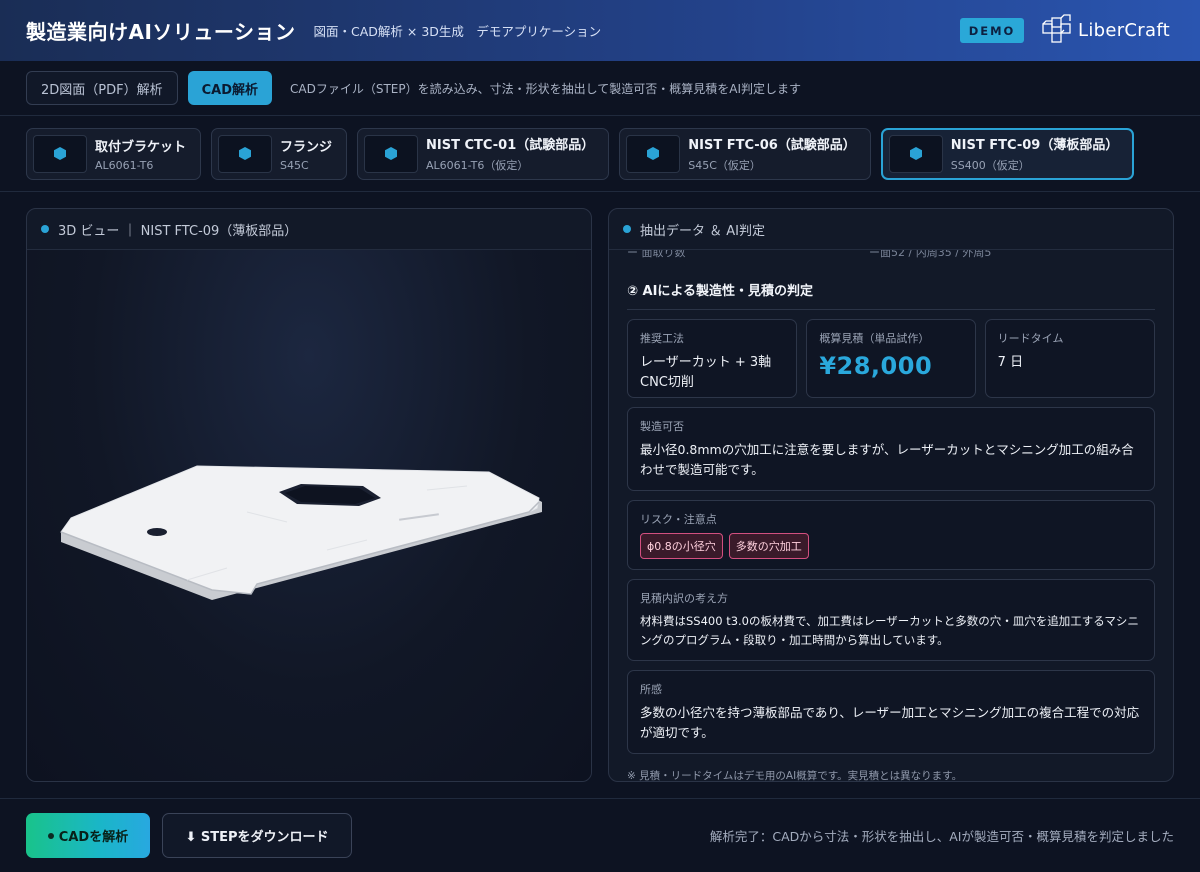 This screenshot has height=872, width=1200. What do you see at coordinates (124, 165) in the screenshot?
I see `part-material: AL6061-T6` at bounding box center [124, 165].